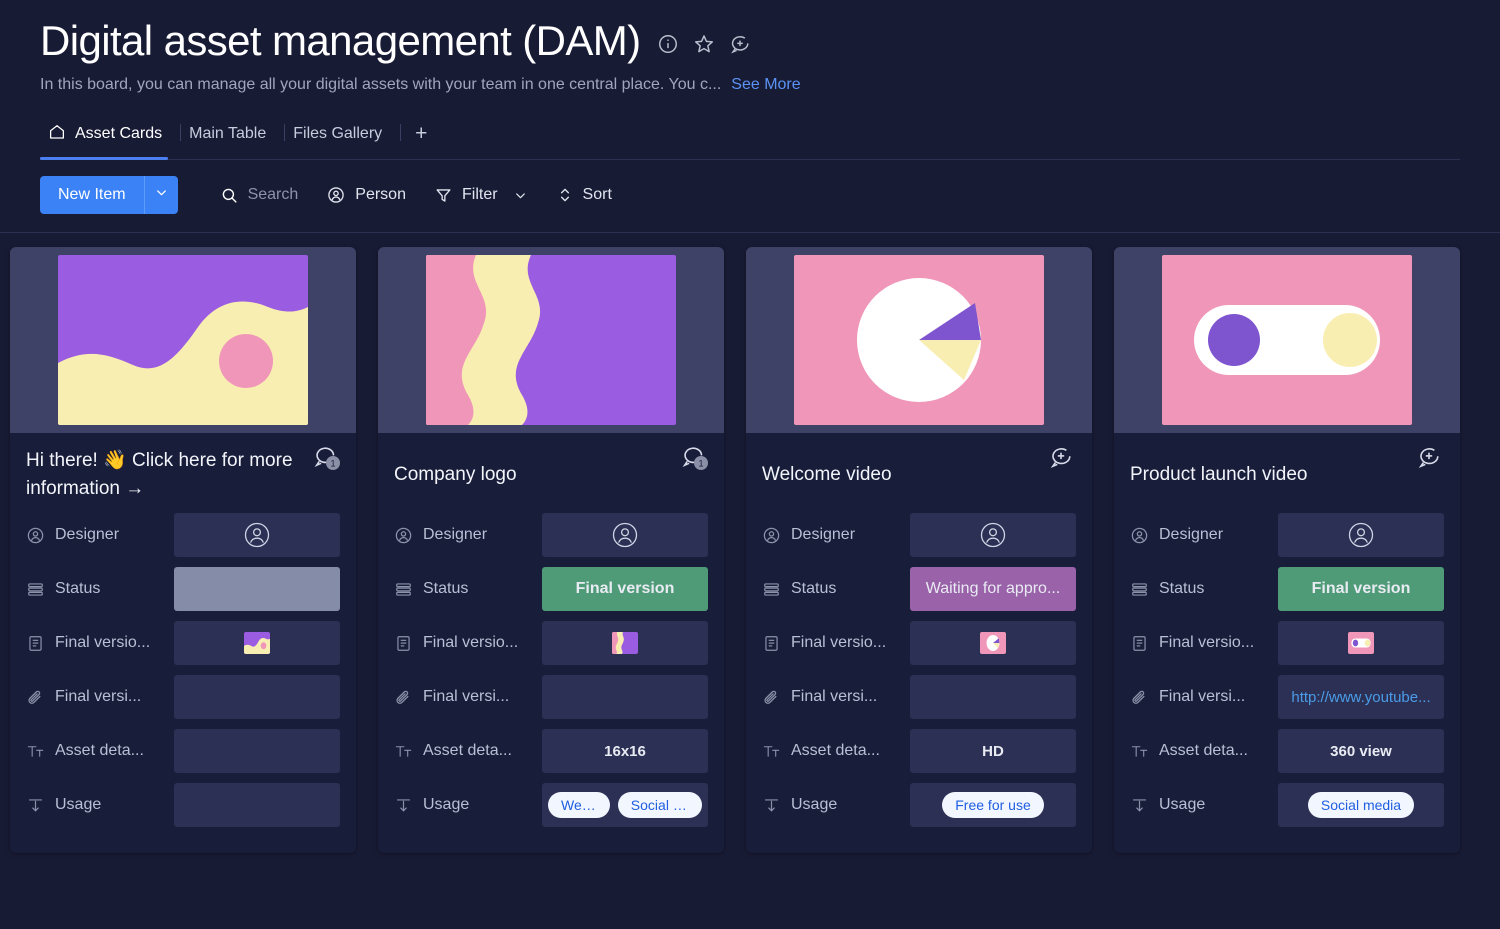 This screenshot has height=929, width=1500. Describe the element at coordinates (257, 751) in the screenshot. I see `asset-details-value` at that location.